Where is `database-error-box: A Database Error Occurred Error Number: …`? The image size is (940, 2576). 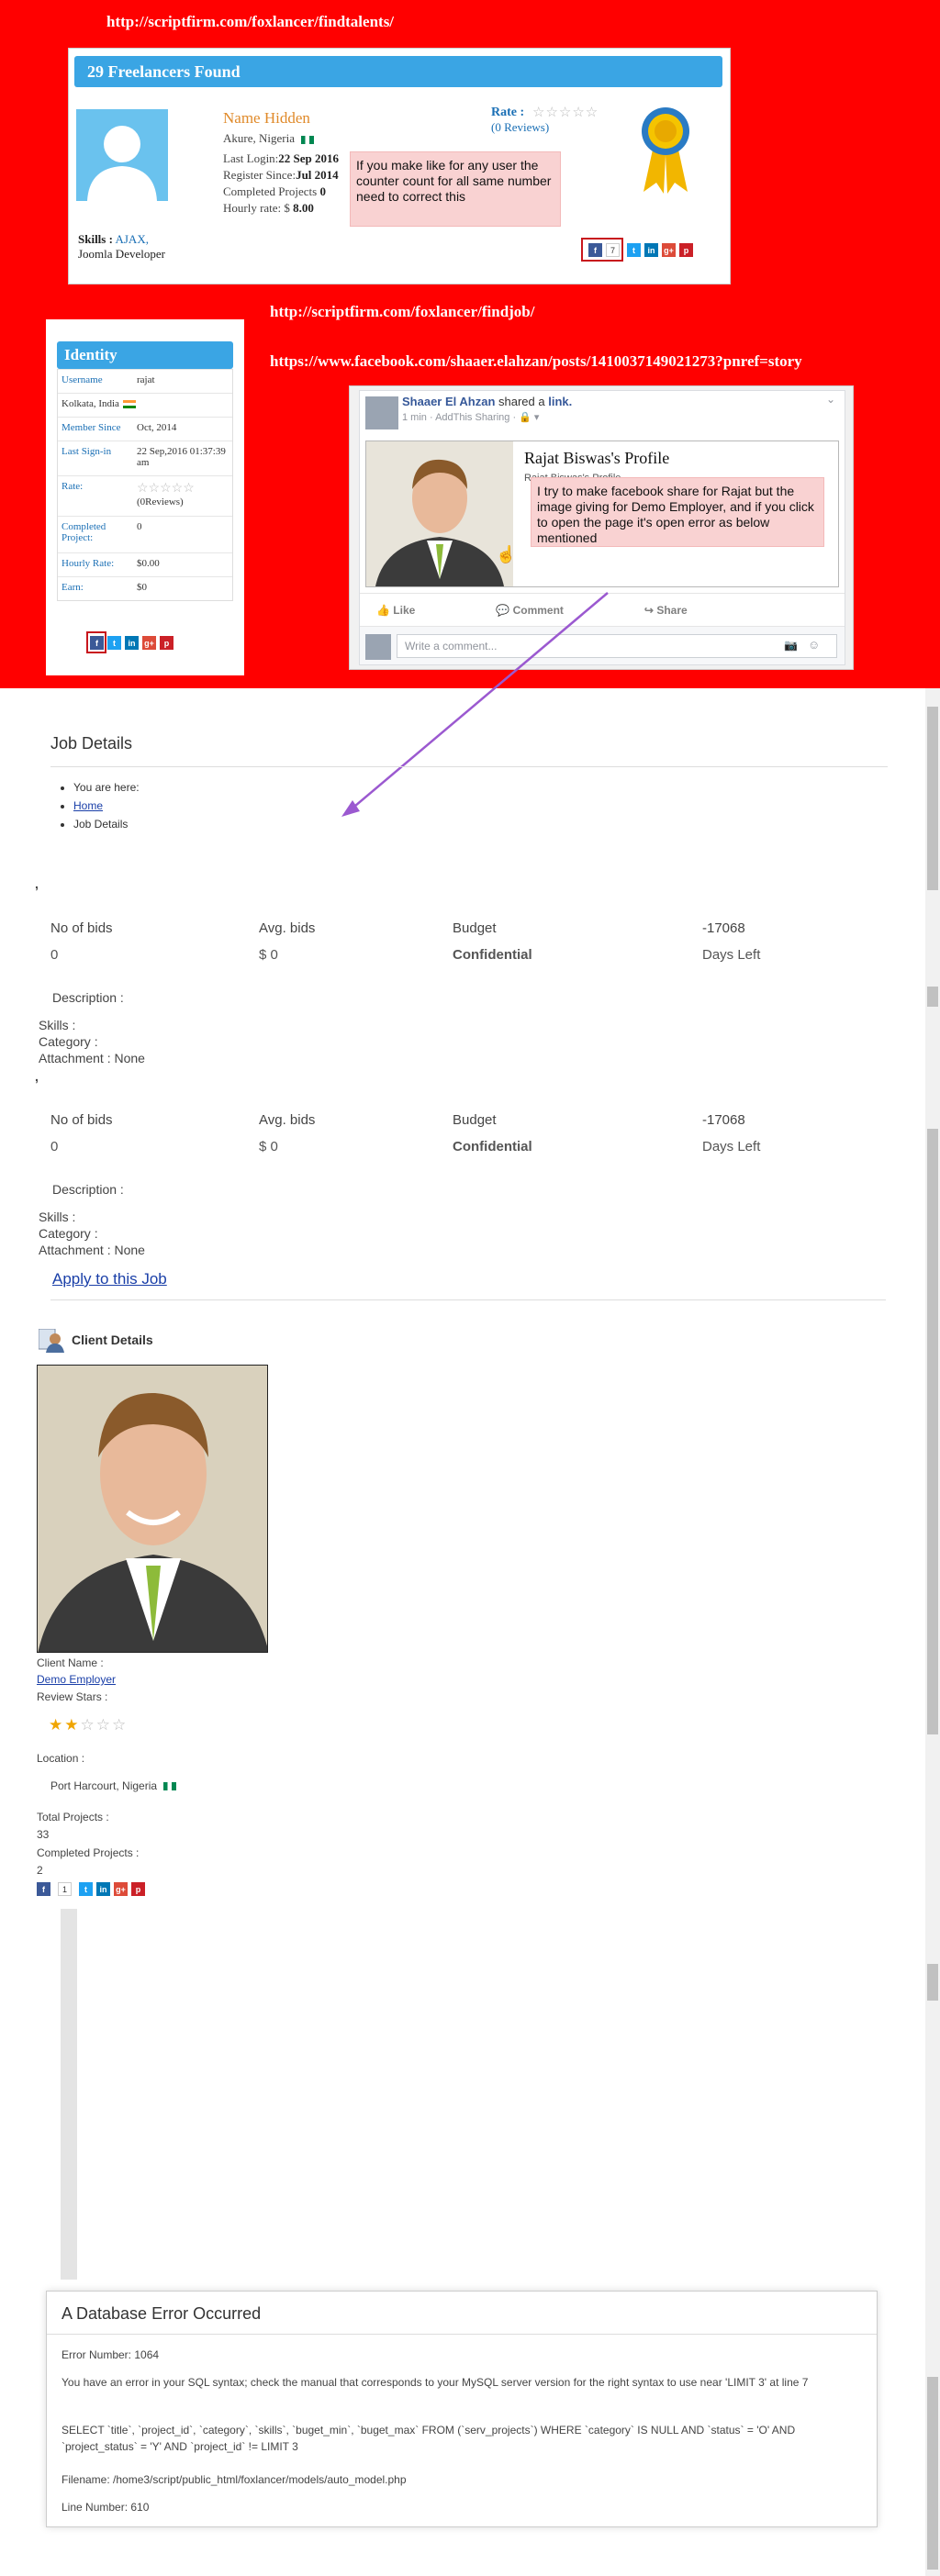
database-error-box: A Database Error Occurred Error Number: … is located at coordinates (462, 2409).